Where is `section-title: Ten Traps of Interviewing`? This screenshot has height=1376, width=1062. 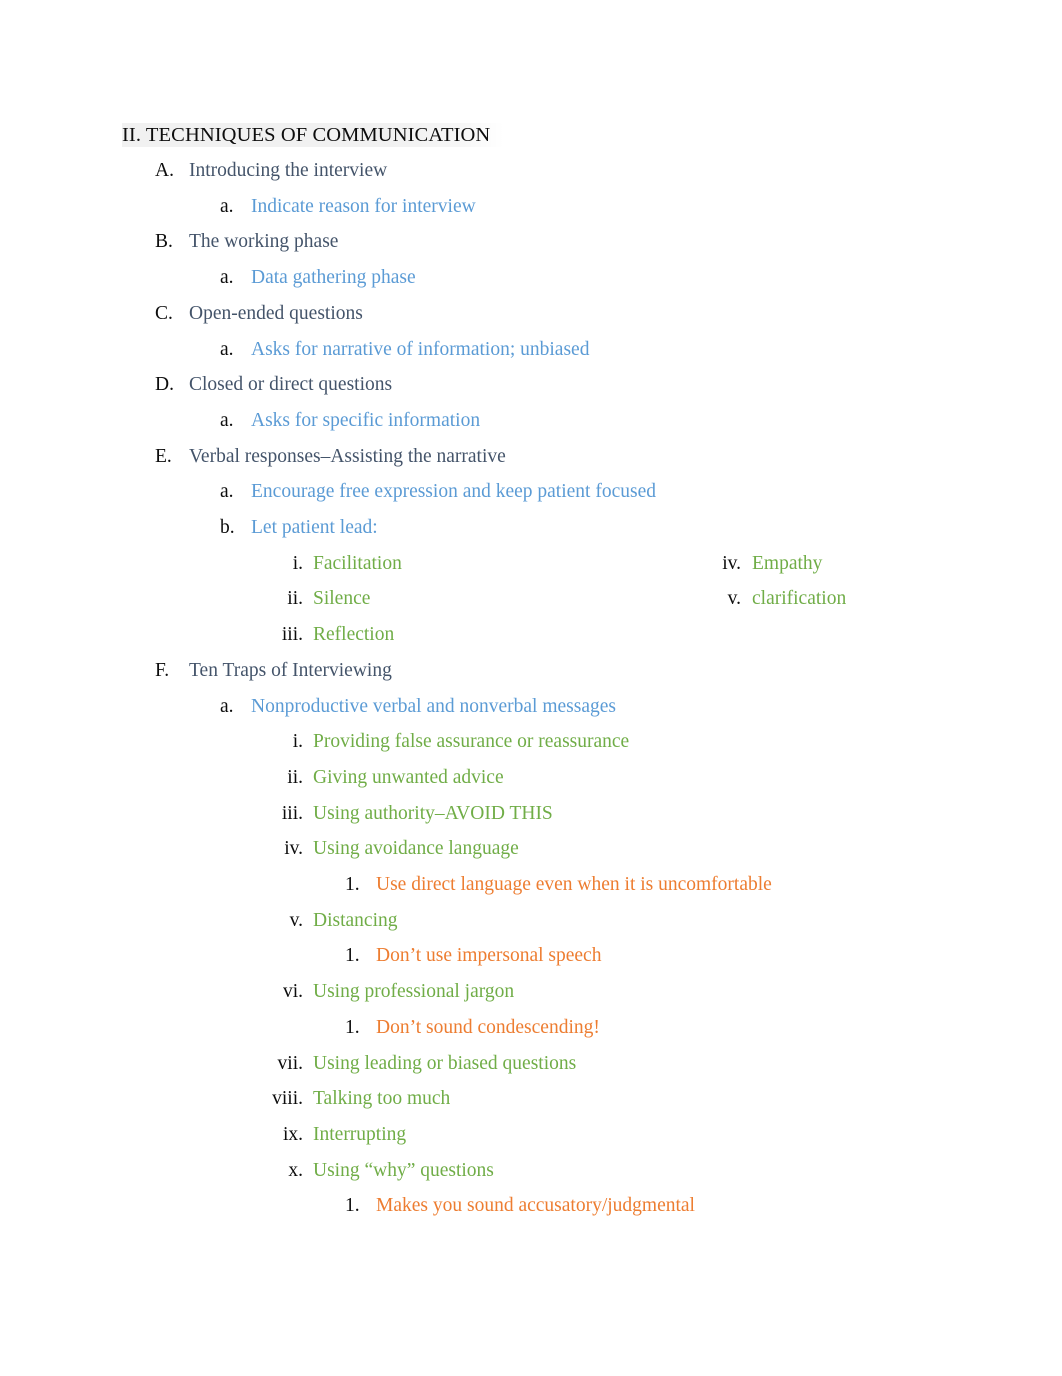 section-title: Ten Traps of Interviewing is located at coordinates (290, 670).